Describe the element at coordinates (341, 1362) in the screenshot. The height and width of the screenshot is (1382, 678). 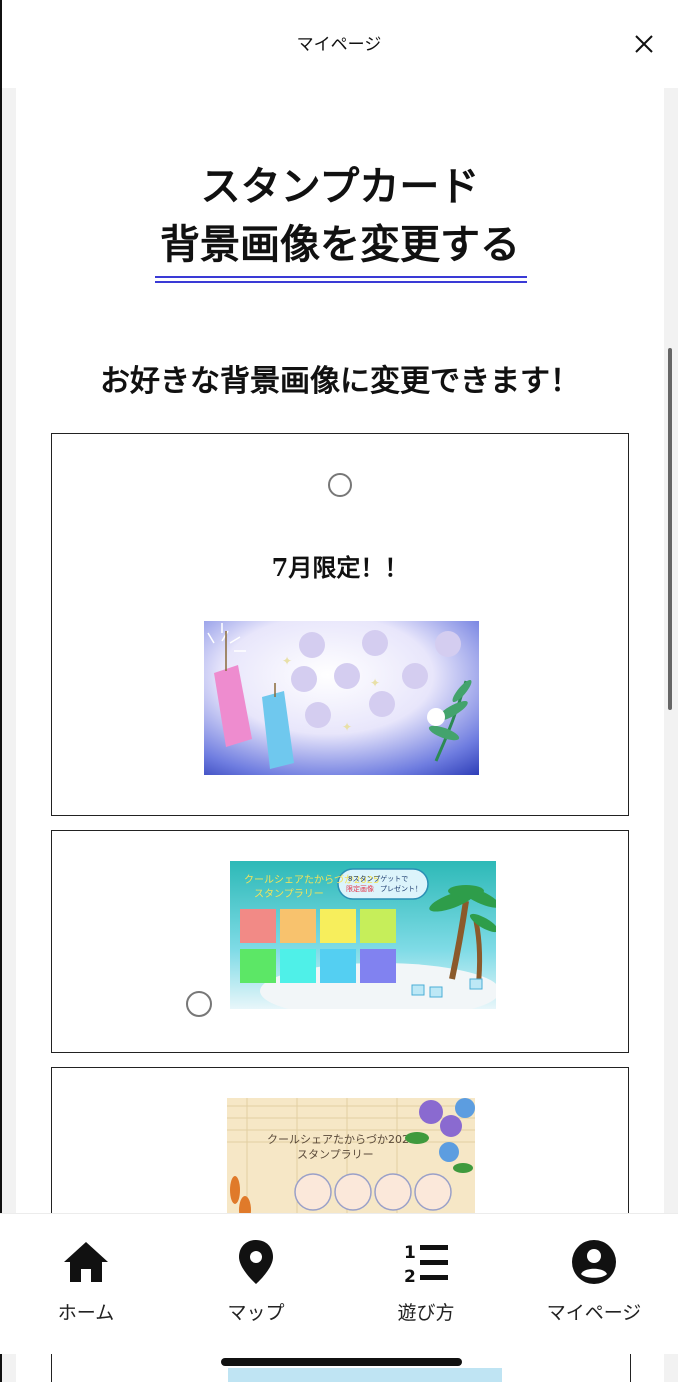
I see `home-indicator` at that location.